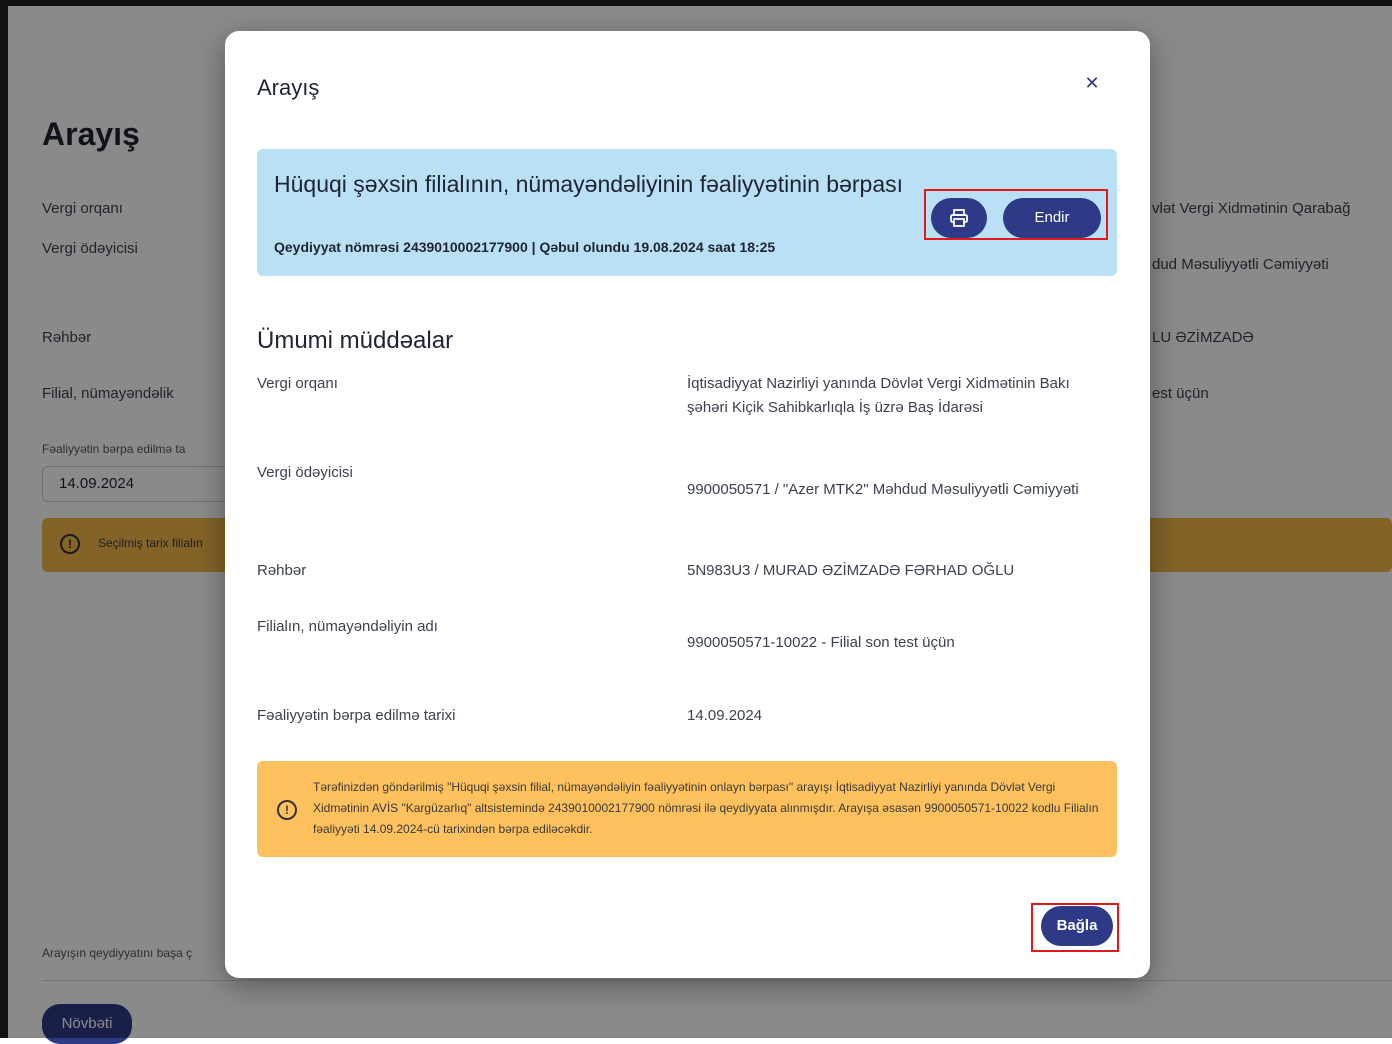 This screenshot has width=1392, height=1044. Describe the element at coordinates (287, 810) in the screenshot. I see `info-icon: !` at that location.